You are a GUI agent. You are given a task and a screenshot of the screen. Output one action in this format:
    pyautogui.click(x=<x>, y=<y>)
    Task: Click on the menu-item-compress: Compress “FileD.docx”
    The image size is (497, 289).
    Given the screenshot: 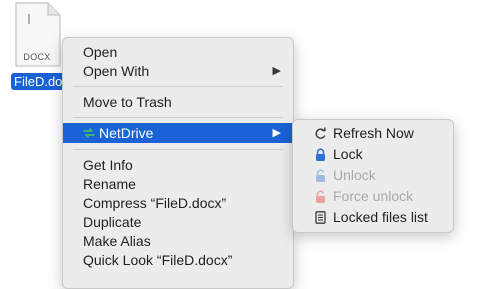 What is the action you would take?
    pyautogui.click(x=178, y=203)
    